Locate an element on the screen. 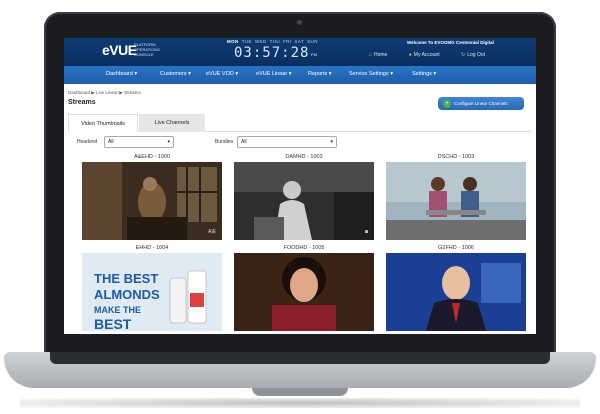 The image size is (600, 414). evue-logo: eVUE is located at coordinates (119, 50).